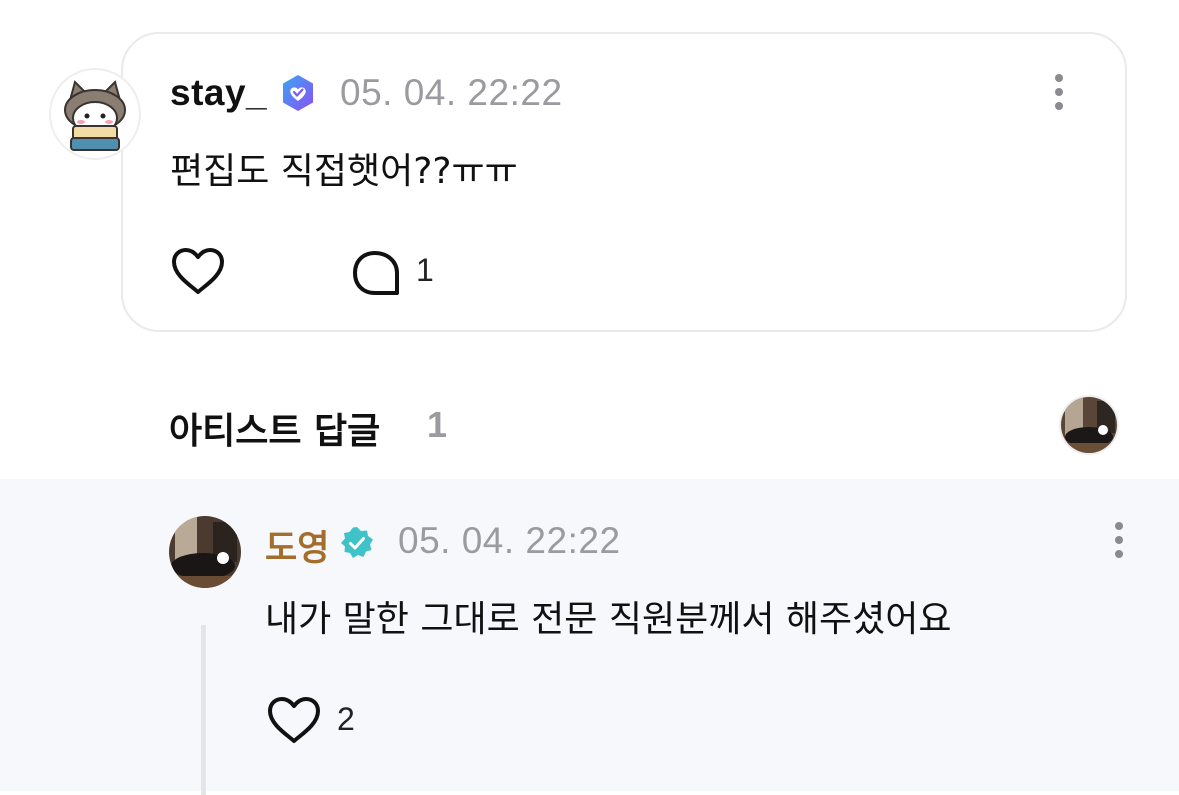 This screenshot has height=795, width=1179. I want to click on user-avatar, so click(95, 114).